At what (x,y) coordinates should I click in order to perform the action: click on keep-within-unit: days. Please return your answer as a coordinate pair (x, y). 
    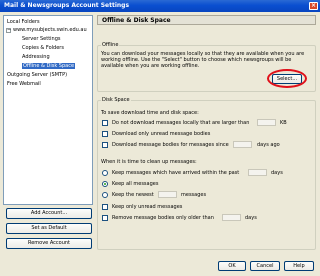
    Looking at the image, I should click on (277, 173).